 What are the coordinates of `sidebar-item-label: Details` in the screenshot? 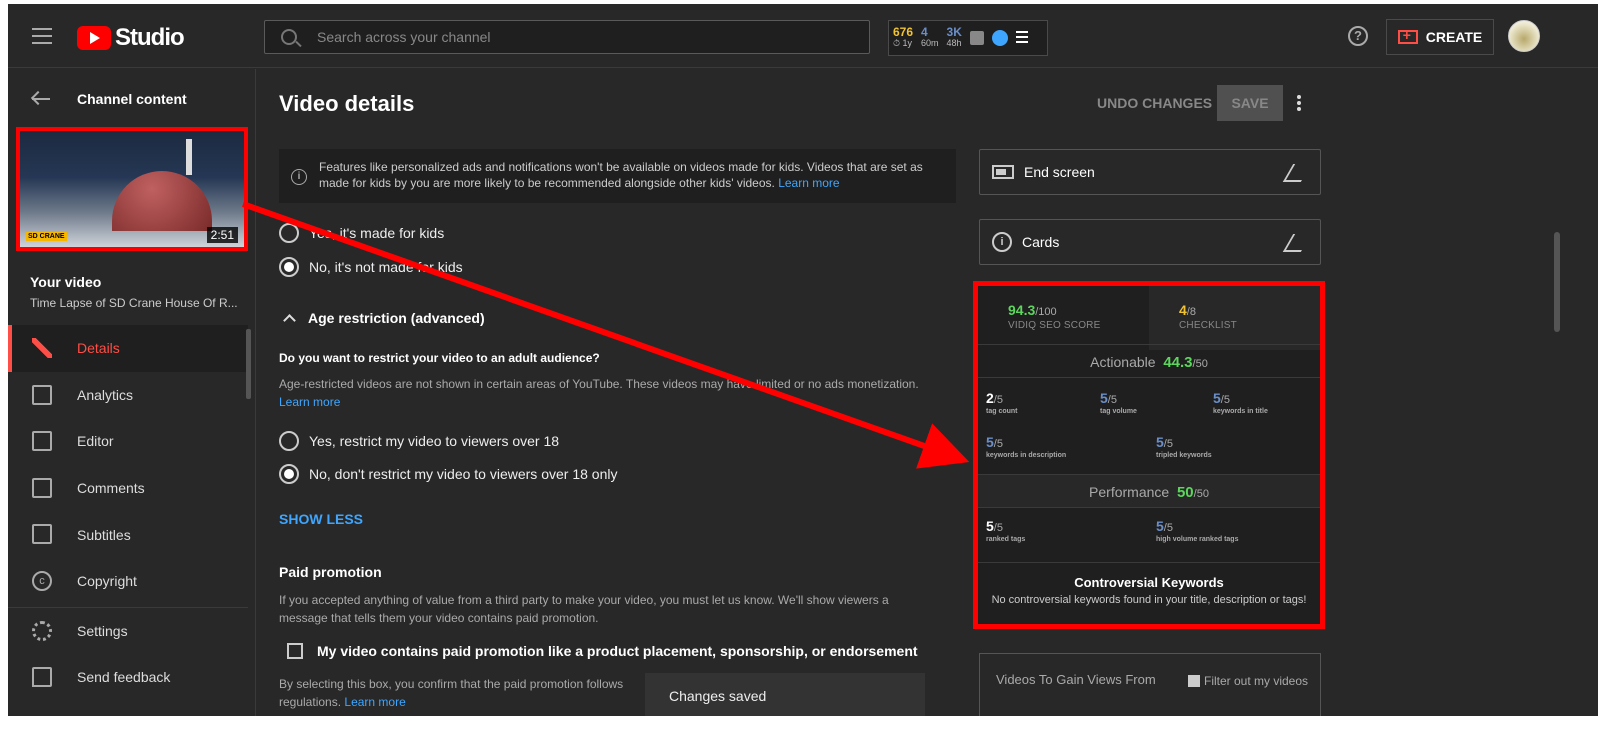 It's located at (98, 348).